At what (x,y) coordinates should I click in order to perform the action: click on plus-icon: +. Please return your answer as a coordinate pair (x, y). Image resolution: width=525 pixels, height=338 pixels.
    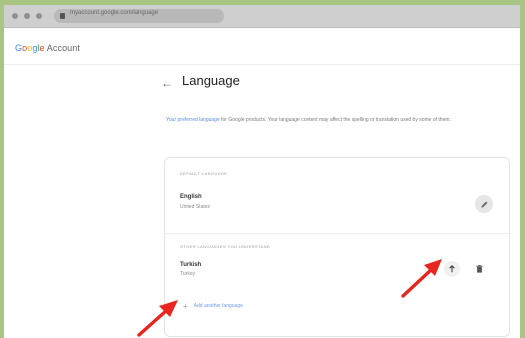
    Looking at the image, I should click on (185, 306).